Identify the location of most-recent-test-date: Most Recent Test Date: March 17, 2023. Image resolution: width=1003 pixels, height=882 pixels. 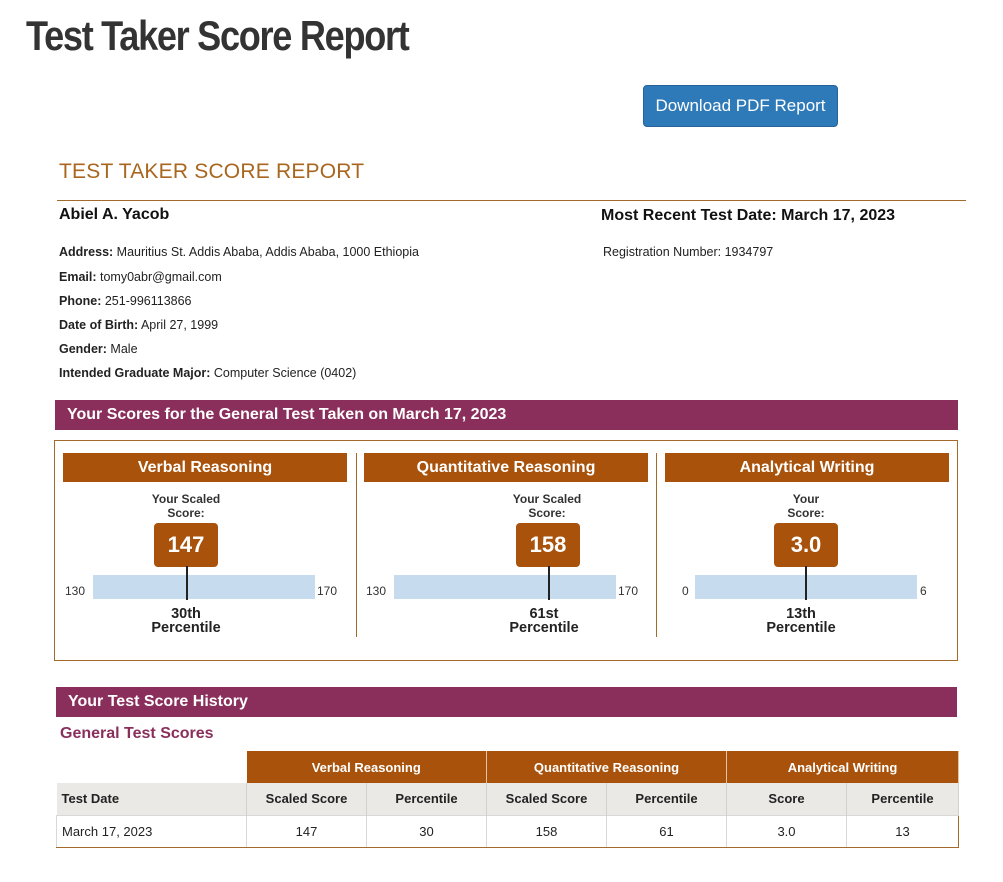
(748, 215).